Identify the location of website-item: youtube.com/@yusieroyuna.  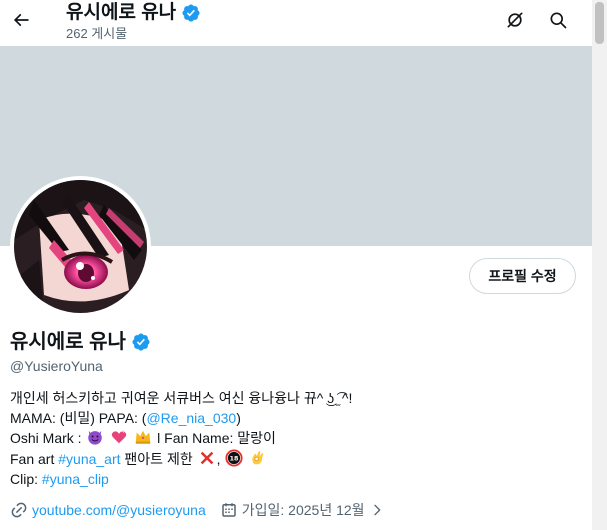
(108, 510).